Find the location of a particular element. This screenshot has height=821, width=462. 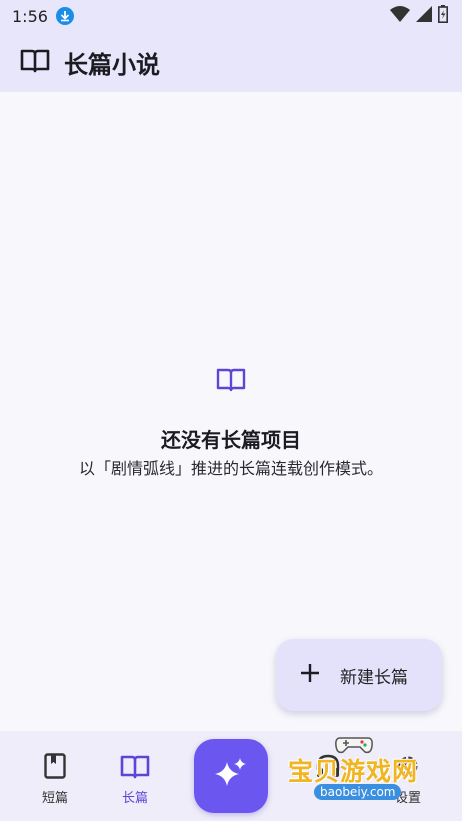

download-icon is located at coordinates (64, 16).